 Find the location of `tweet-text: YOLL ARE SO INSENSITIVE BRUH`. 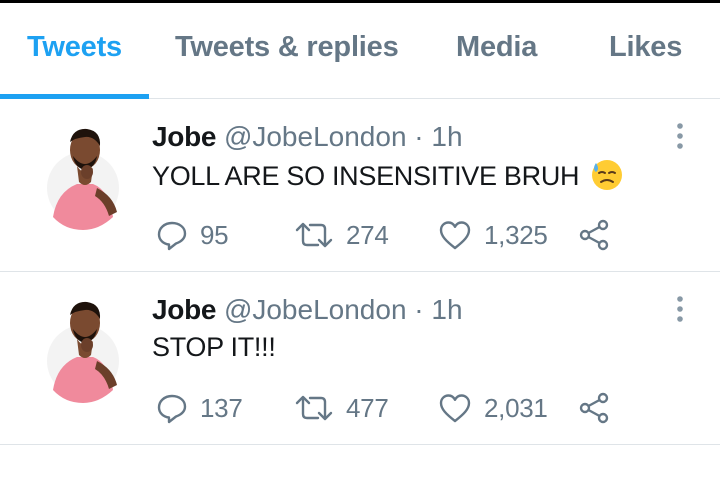

tweet-text: YOLL ARE SO INSENSITIVE BRUH is located at coordinates (388, 178).